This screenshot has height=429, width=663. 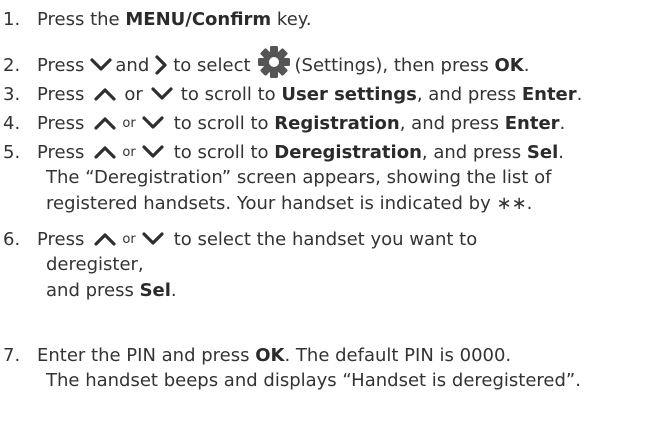 I want to click on step-number: 2., so click(x=12, y=65).